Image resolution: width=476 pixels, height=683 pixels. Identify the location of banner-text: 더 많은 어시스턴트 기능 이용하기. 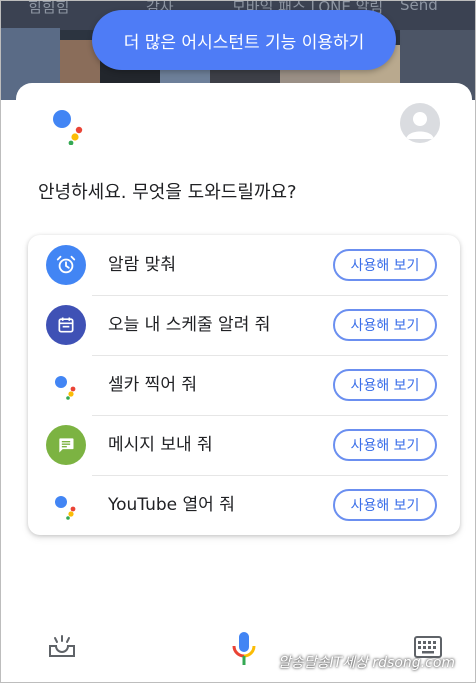
(244, 42).